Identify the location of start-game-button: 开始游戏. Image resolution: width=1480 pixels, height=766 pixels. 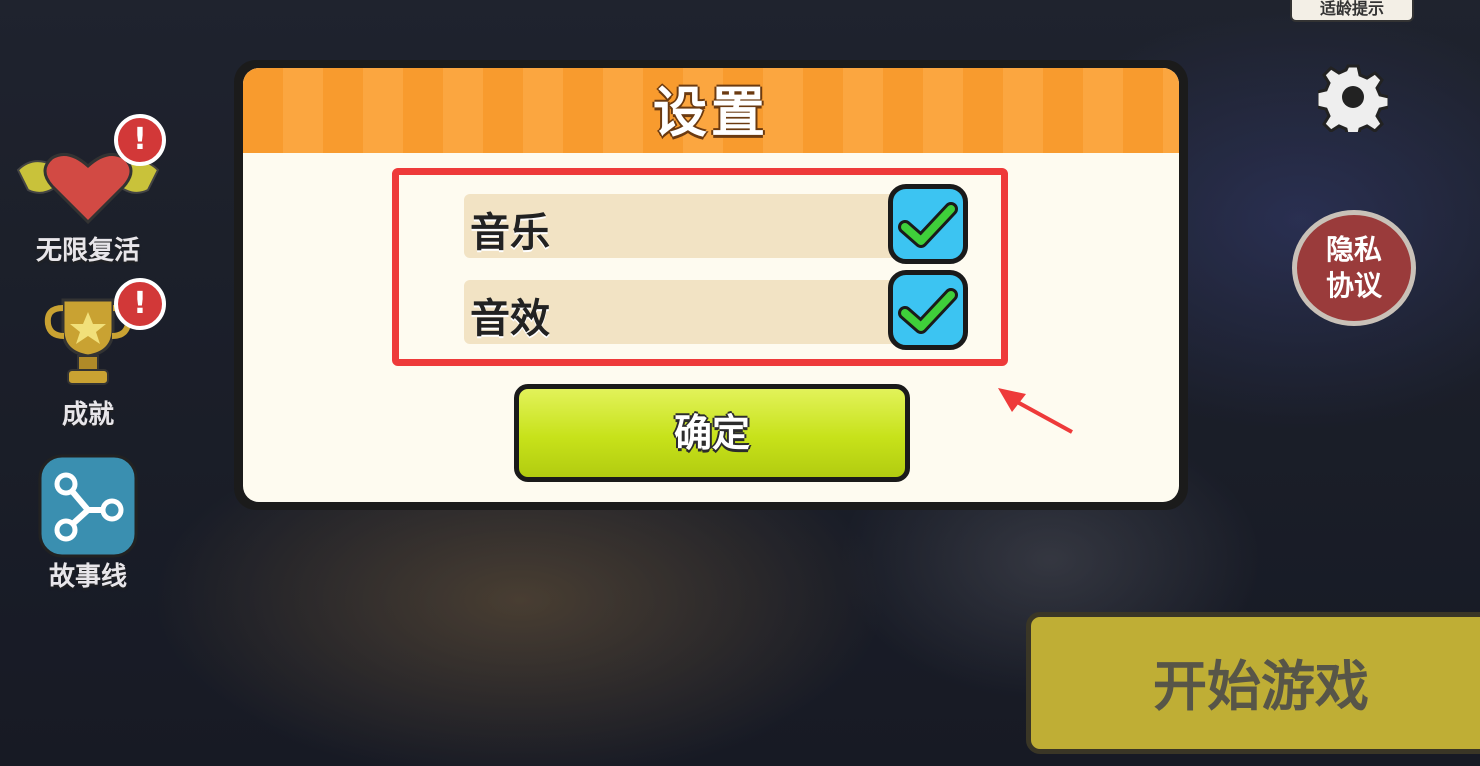
(1253, 683).